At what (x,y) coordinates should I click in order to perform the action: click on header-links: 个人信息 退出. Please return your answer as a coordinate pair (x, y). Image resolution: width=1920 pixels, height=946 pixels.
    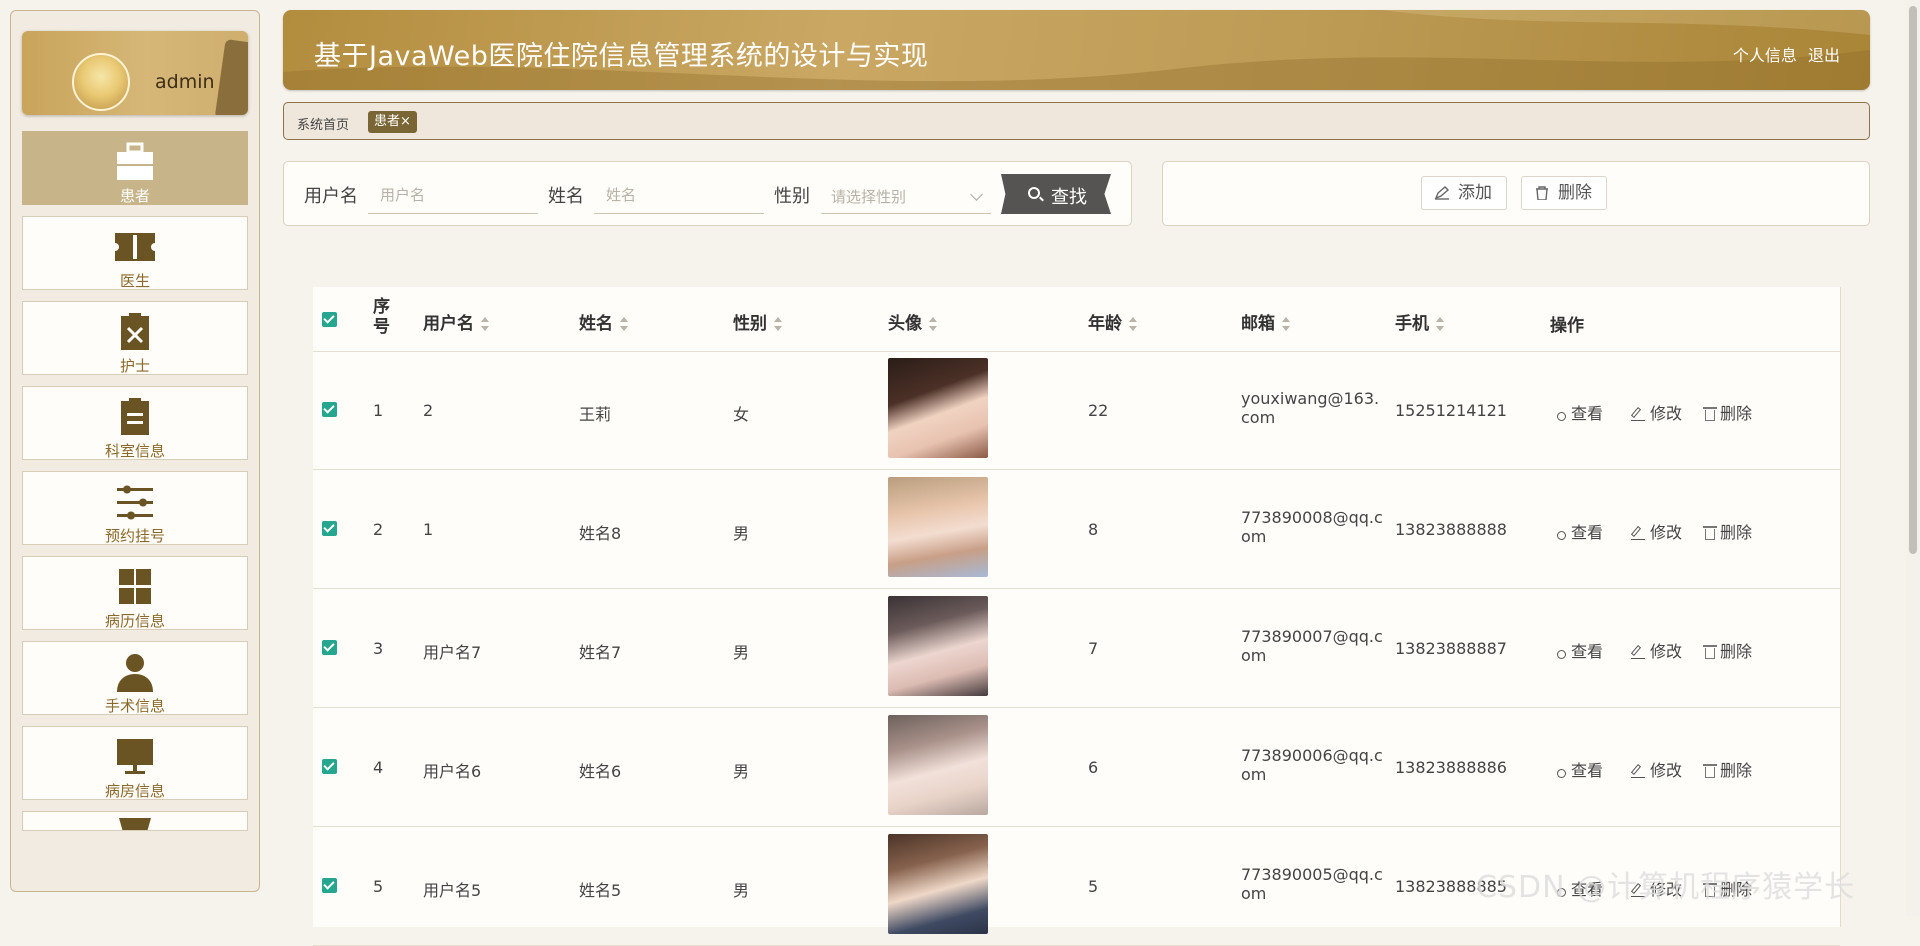
    Looking at the image, I should click on (1783, 54).